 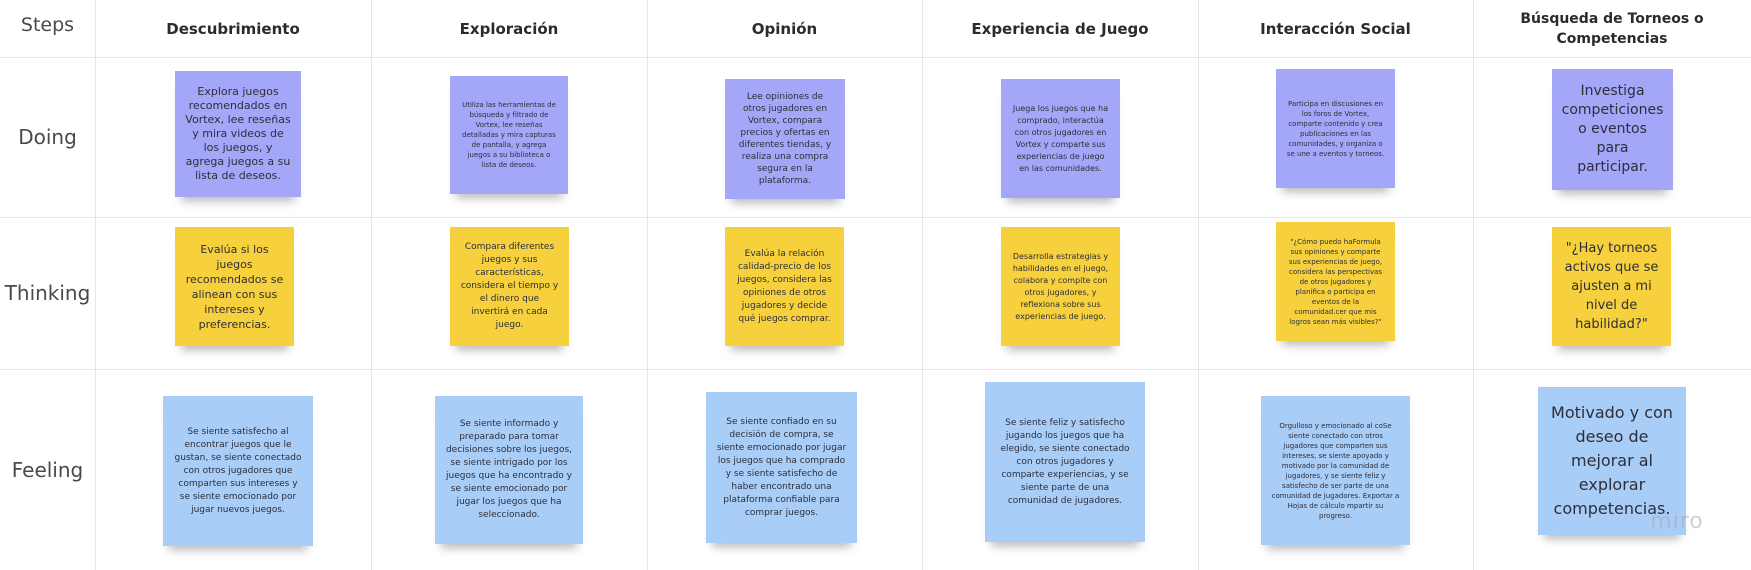 I want to click on column-header-torneos: Búsqueda de Torneos o Competencias, so click(x=1612, y=28).